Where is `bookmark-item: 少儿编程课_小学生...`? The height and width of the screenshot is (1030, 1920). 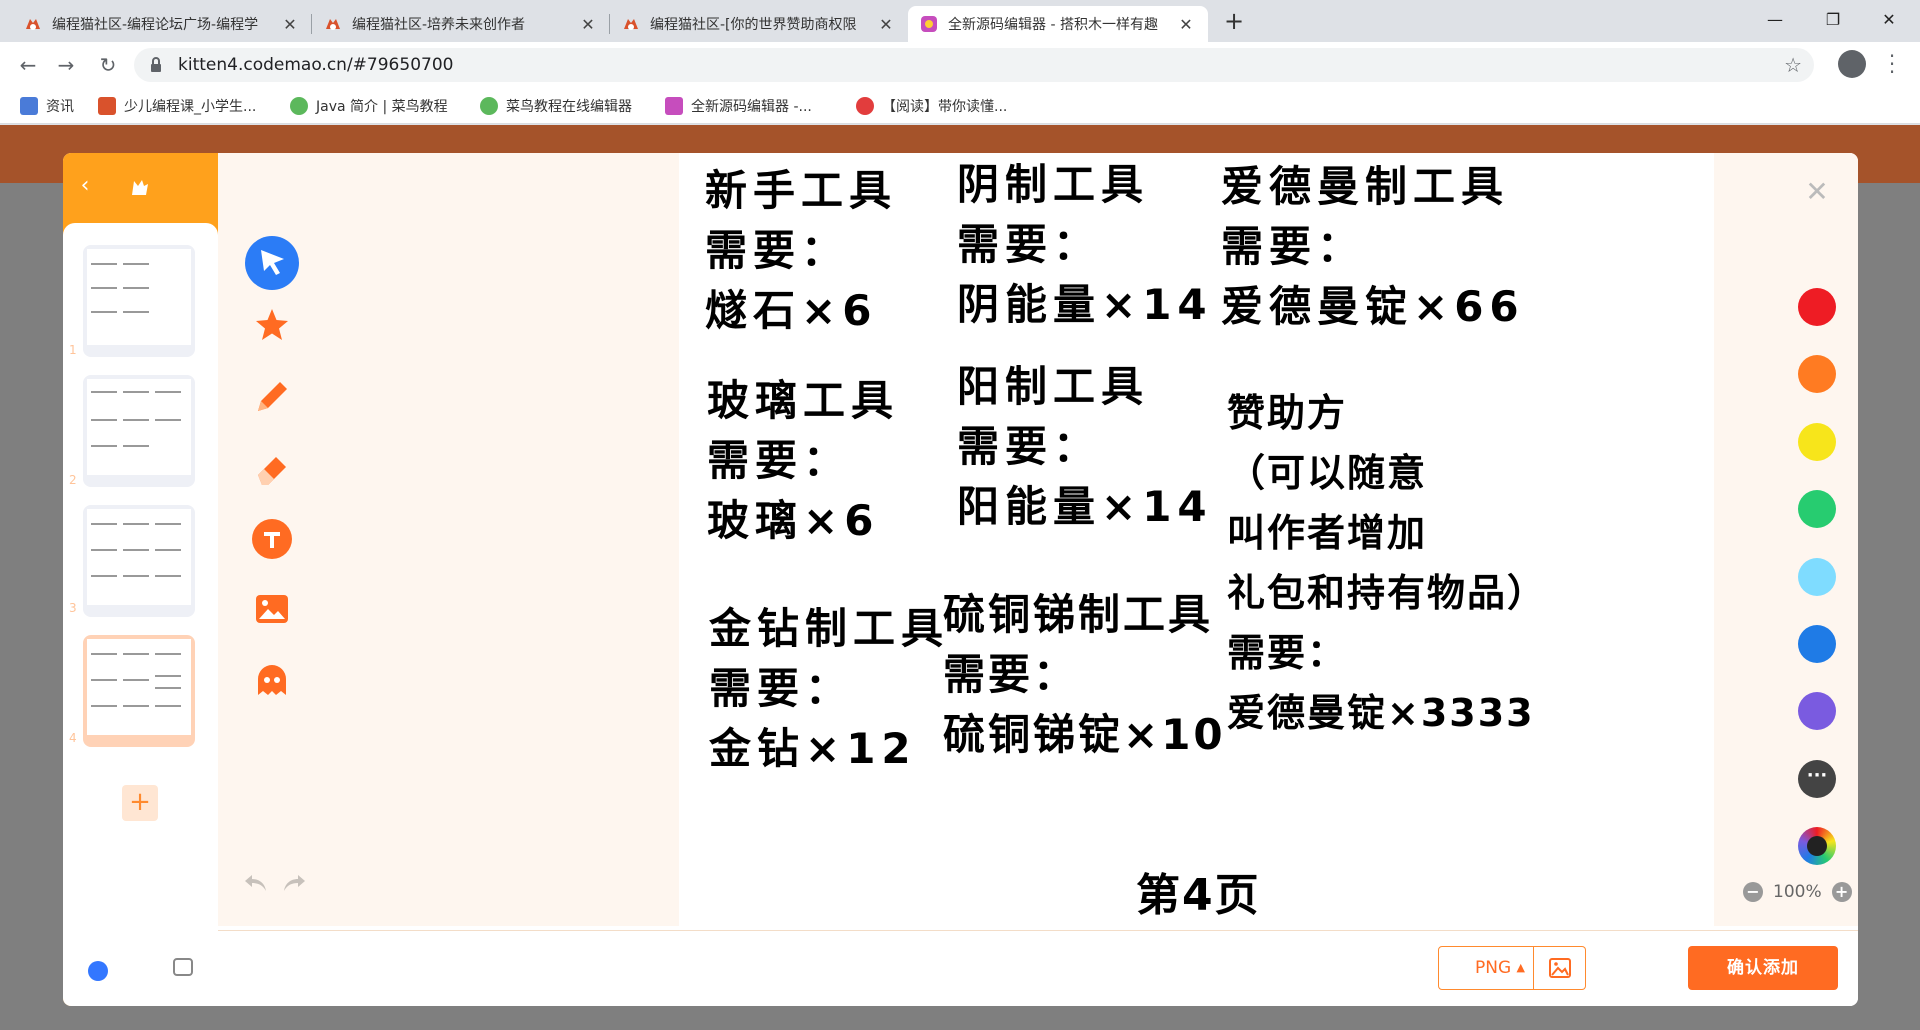
bookmark-item: 少儿编程课_小学生... is located at coordinates (177, 106).